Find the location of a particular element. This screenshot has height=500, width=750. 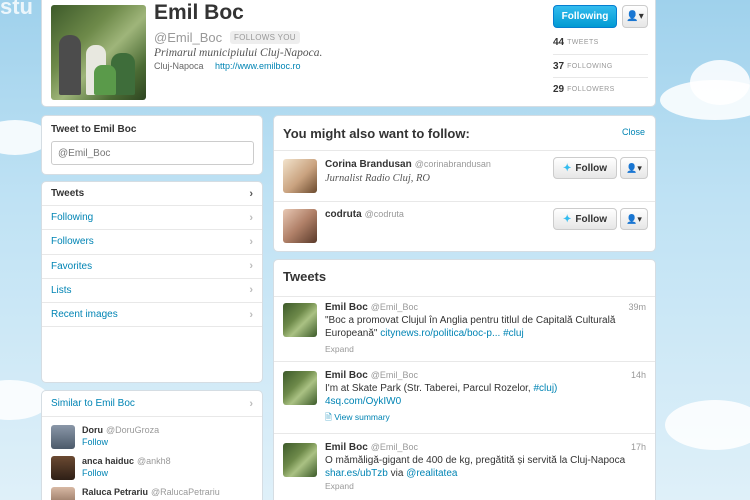

user-name: anca haiduc is located at coordinates (108, 461).